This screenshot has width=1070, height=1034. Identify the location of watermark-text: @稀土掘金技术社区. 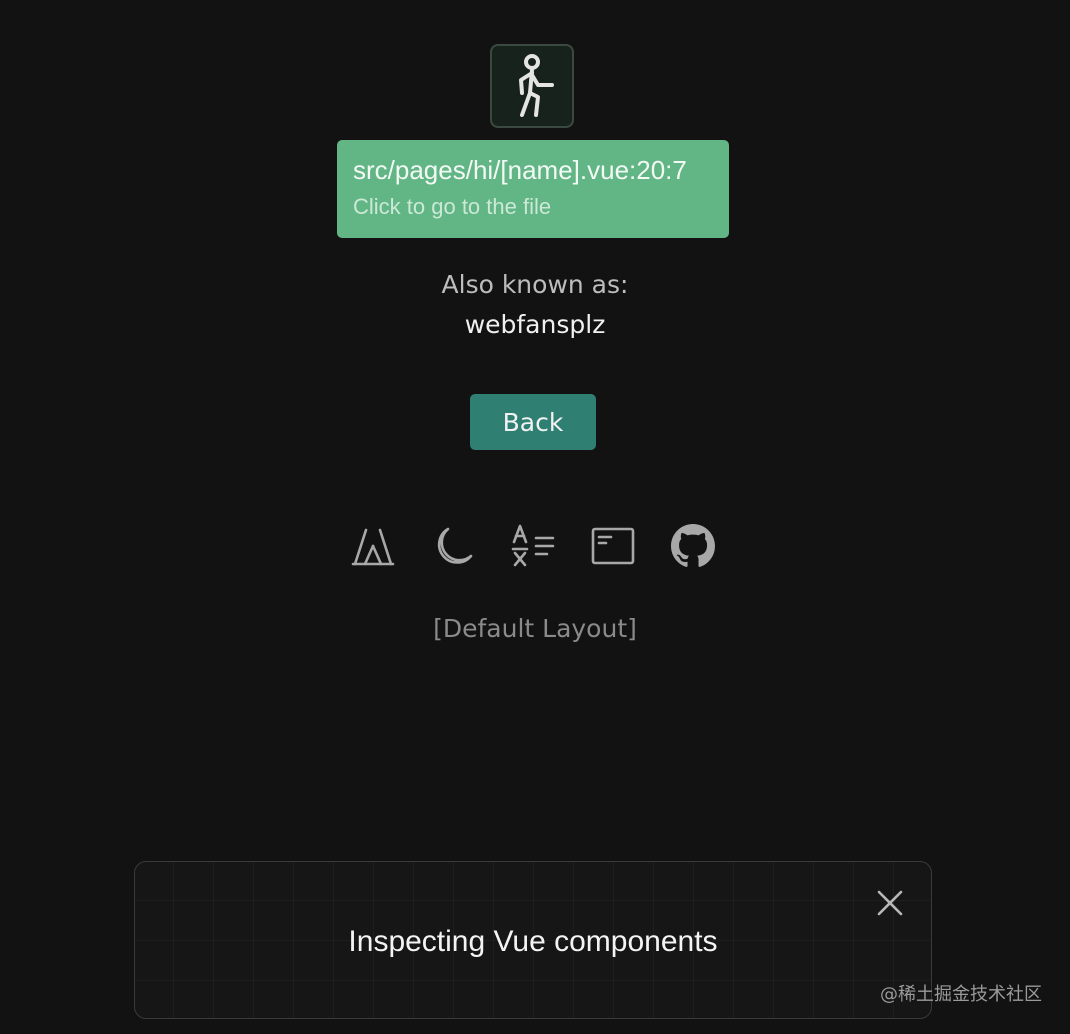
(961, 994).